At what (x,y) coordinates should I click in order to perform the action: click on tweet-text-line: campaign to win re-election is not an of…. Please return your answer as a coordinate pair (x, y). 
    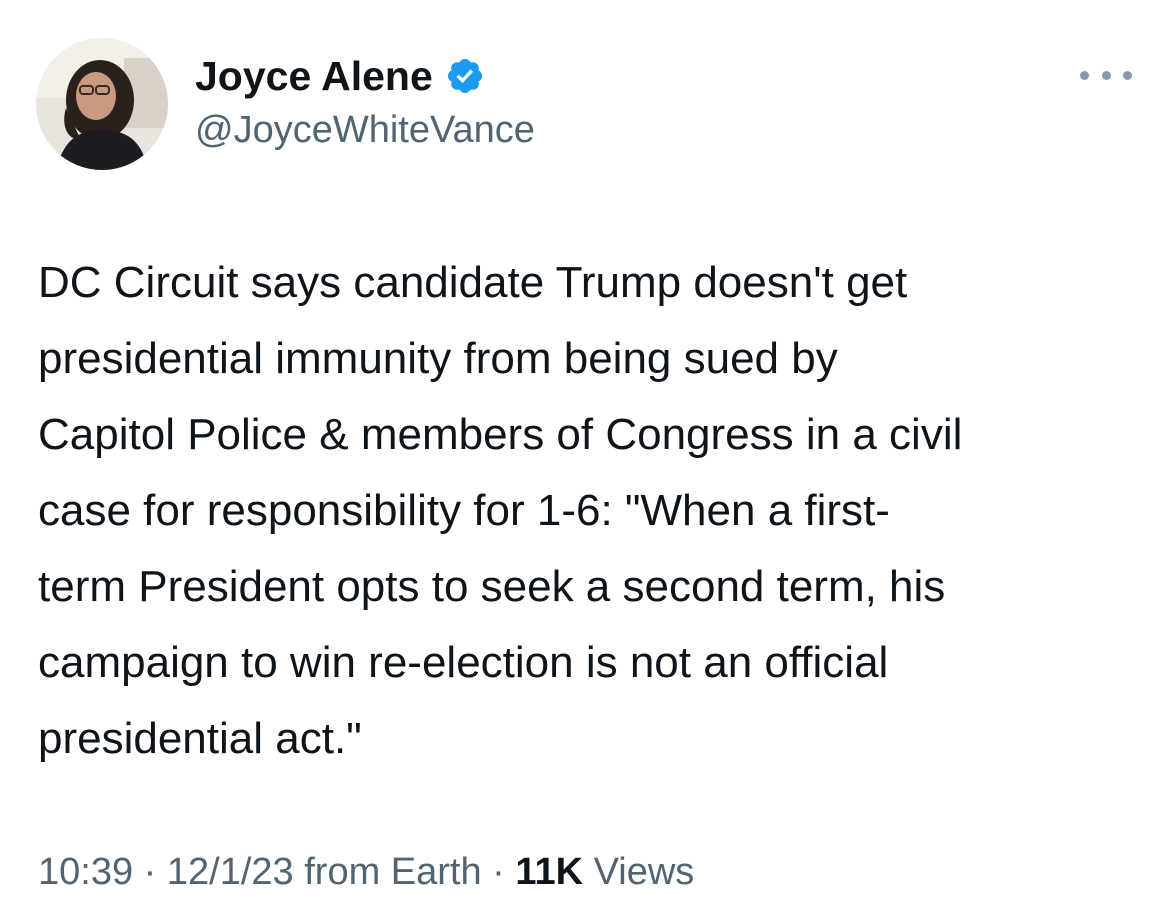
    Looking at the image, I should click on (463, 662).